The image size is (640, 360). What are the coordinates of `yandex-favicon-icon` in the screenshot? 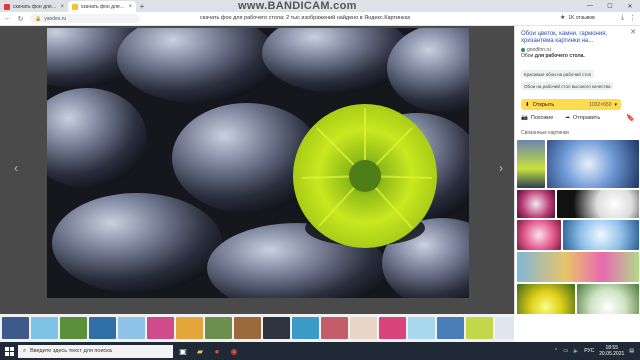 It's located at (7, 6).